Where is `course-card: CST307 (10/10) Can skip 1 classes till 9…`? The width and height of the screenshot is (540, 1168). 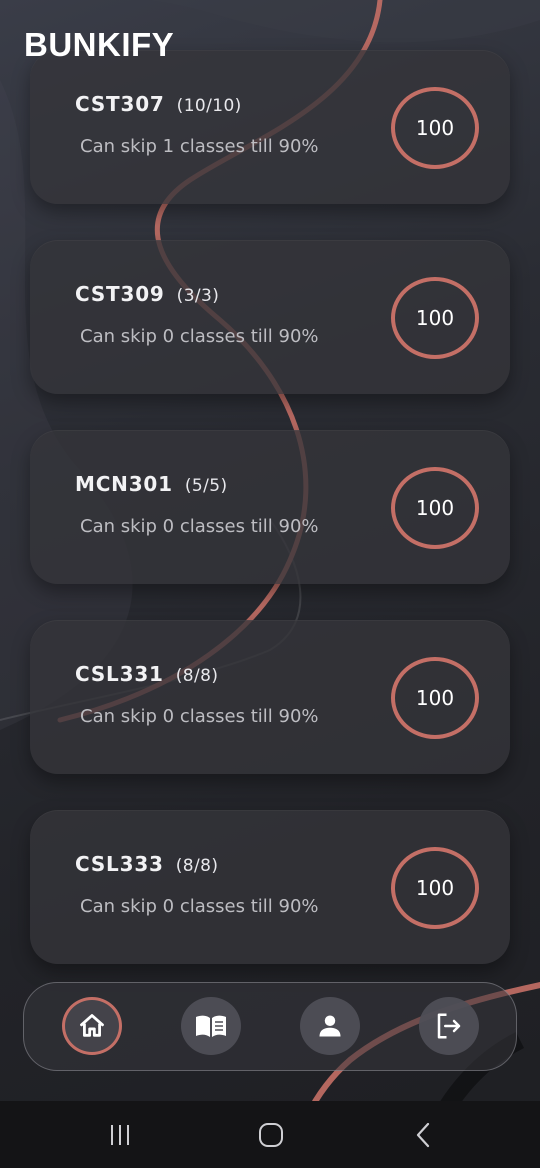
course-card: CST307 (10/10) Can skip 1 classes till 9… is located at coordinates (270, 127).